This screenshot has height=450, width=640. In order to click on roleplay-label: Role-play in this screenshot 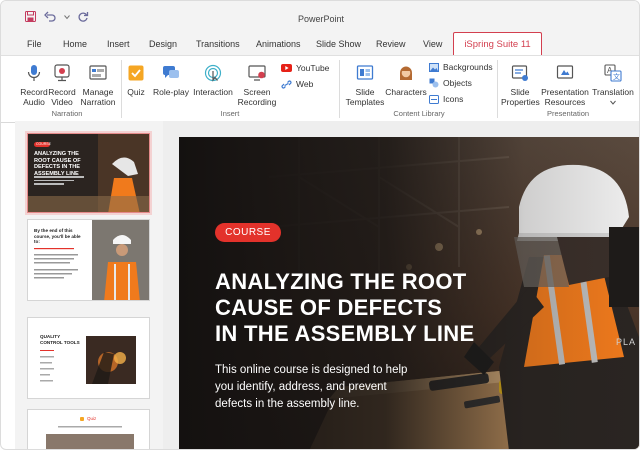, I will do `click(171, 92)`.